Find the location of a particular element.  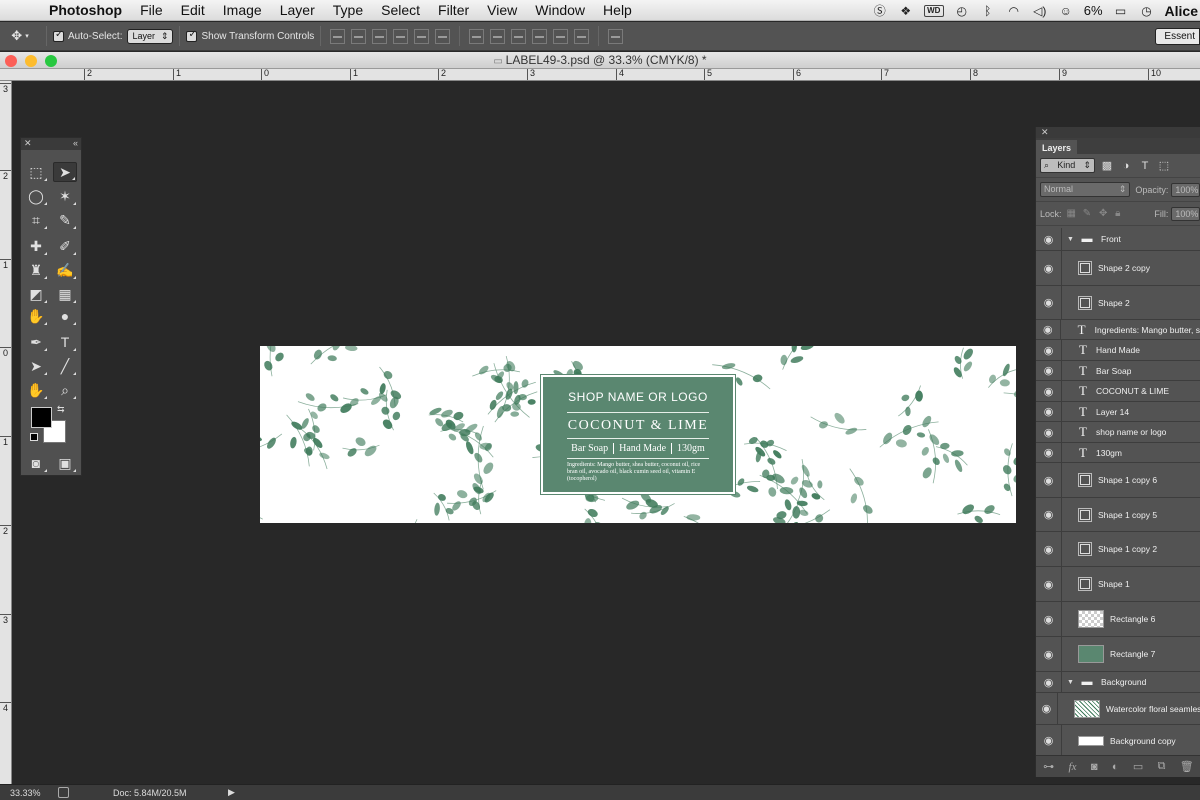

volume-icon: ◁) is located at coordinates (1040, 11).